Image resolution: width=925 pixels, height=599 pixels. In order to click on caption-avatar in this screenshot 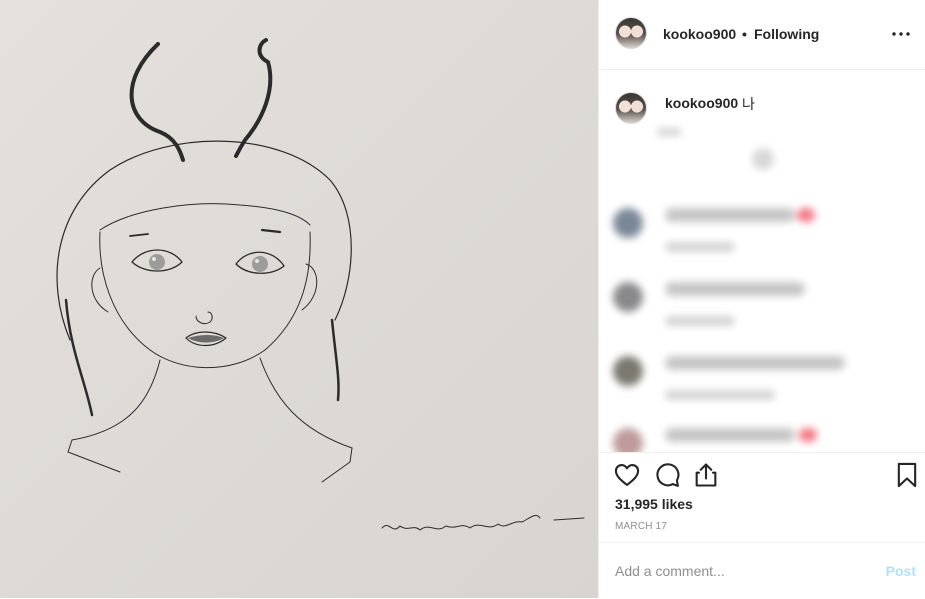, I will do `click(631, 108)`.